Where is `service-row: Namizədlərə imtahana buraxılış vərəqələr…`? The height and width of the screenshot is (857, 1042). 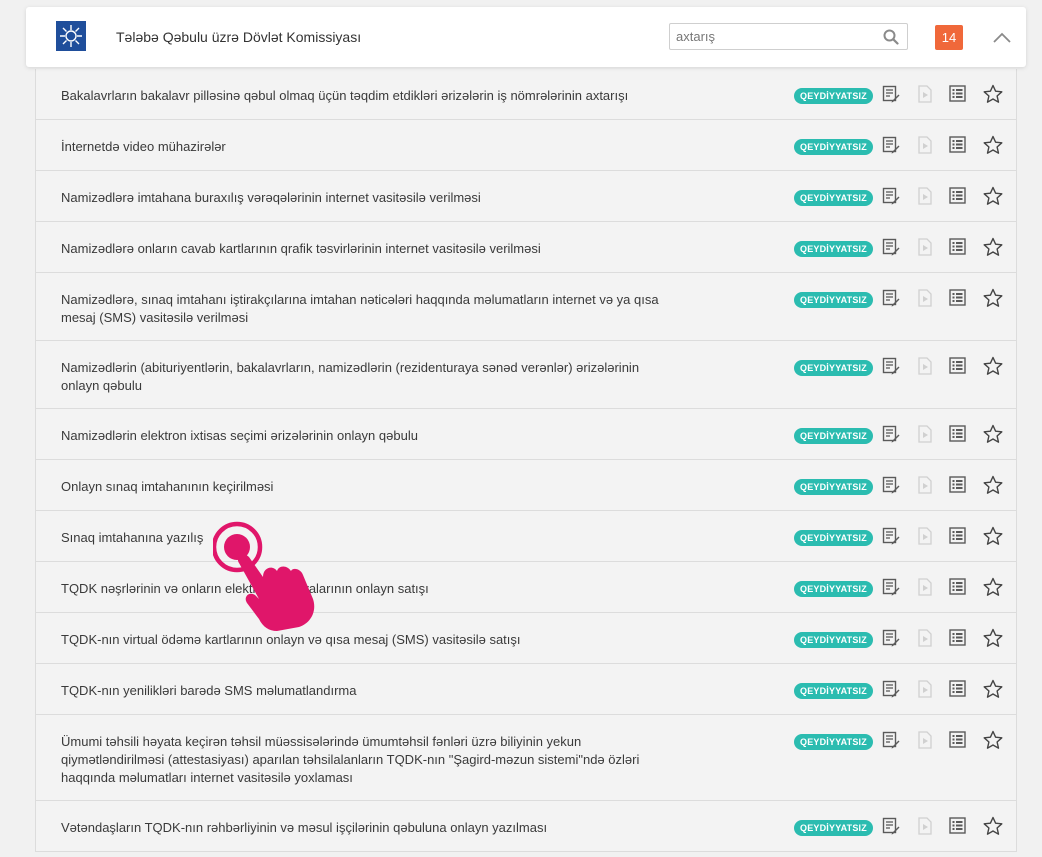
service-row: Namizədlərə imtahana buraxılış vərəqələr… is located at coordinates (526, 196).